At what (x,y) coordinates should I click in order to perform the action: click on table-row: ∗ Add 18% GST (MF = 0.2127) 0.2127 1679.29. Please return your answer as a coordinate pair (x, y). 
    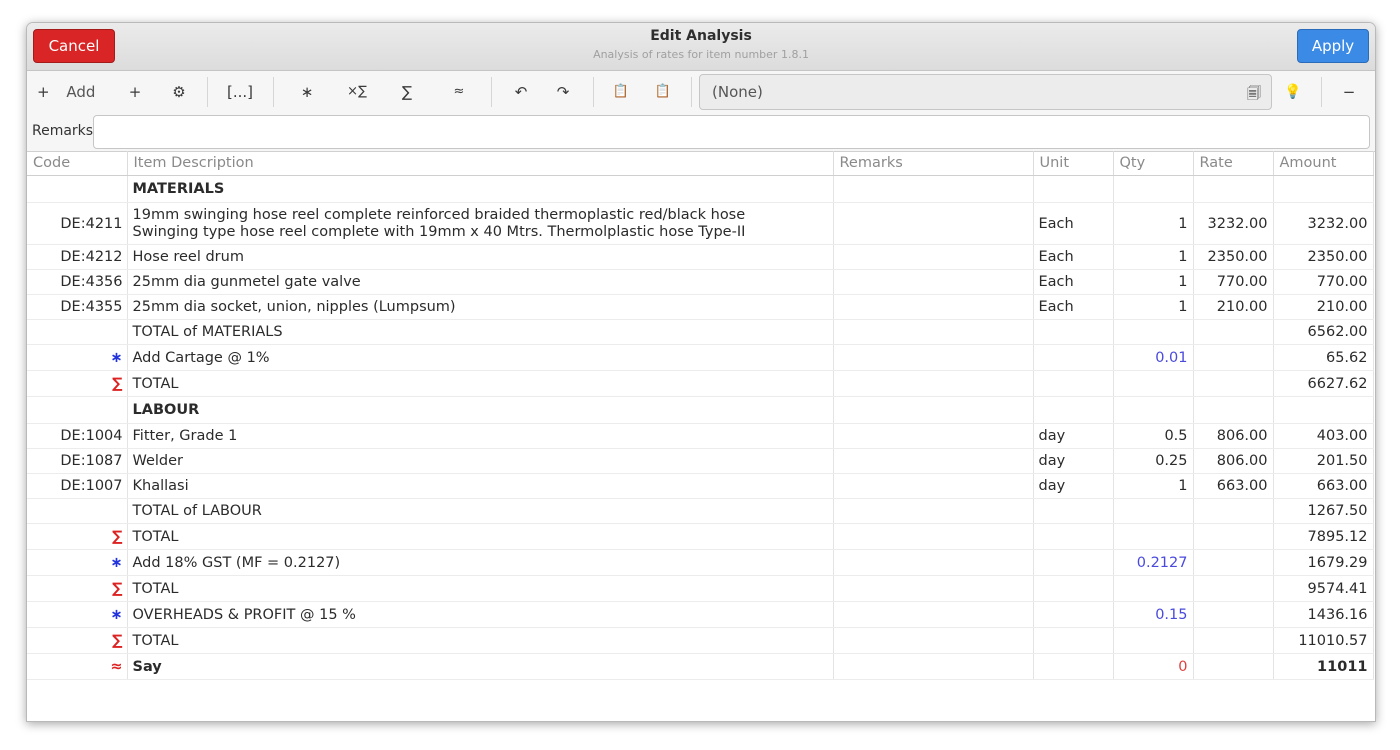
    Looking at the image, I should click on (700, 562).